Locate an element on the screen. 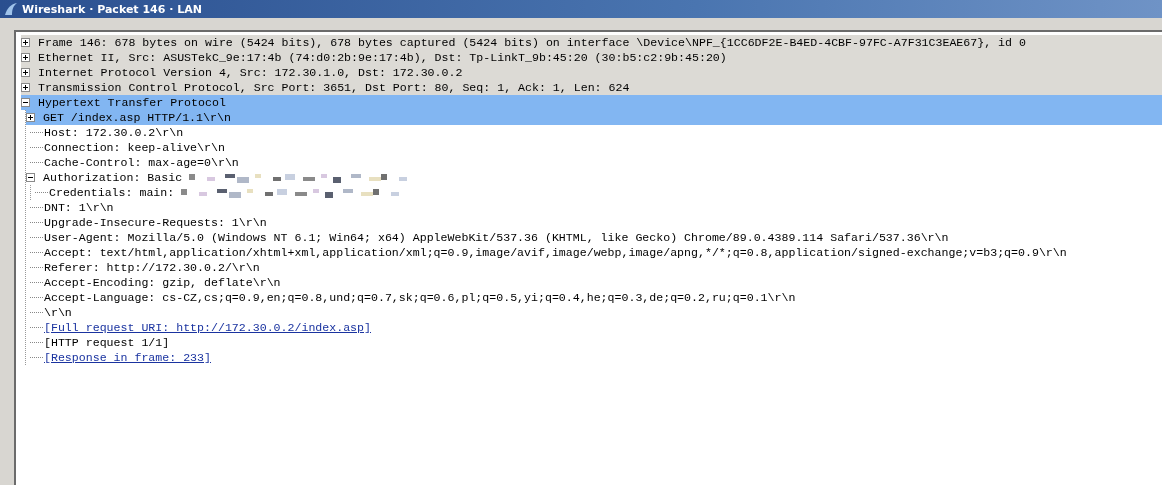 Image resolution: width=1162 pixels, height=485 pixels. tree-row: Accept: text/html,application/xhtml+xml,application/xml;q=0.9,image/avif,image/webp,image/apng,*/*;q=0.8,application/signed-exchange;v=b3;q=0.9\r\n is located at coordinates (594, 252).